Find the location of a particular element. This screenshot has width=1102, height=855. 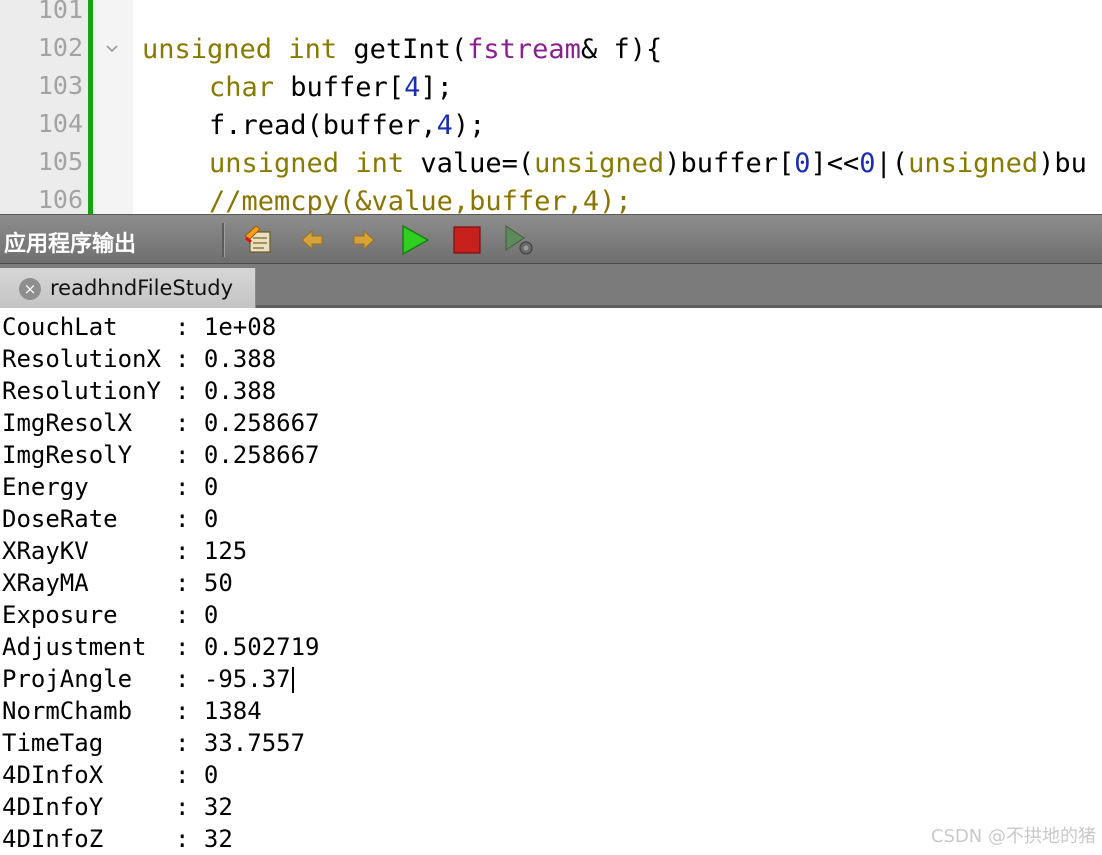

code-text: )bu is located at coordinates (1062, 163).